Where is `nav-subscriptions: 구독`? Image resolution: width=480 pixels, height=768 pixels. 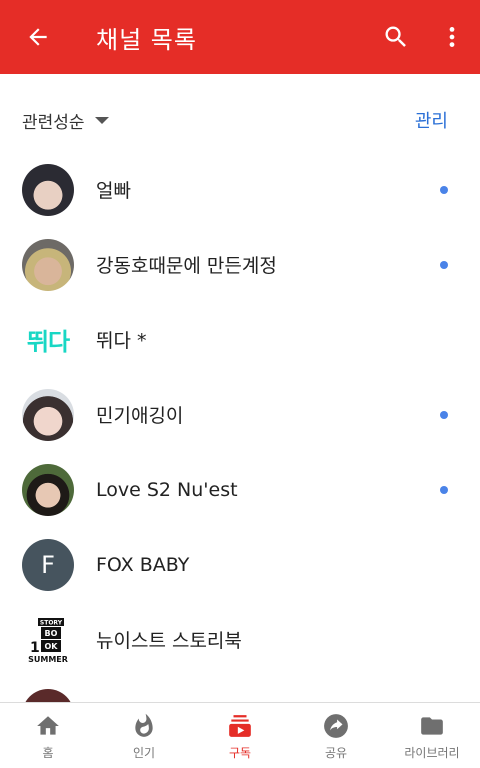 nav-subscriptions: 구독 is located at coordinates (240, 735).